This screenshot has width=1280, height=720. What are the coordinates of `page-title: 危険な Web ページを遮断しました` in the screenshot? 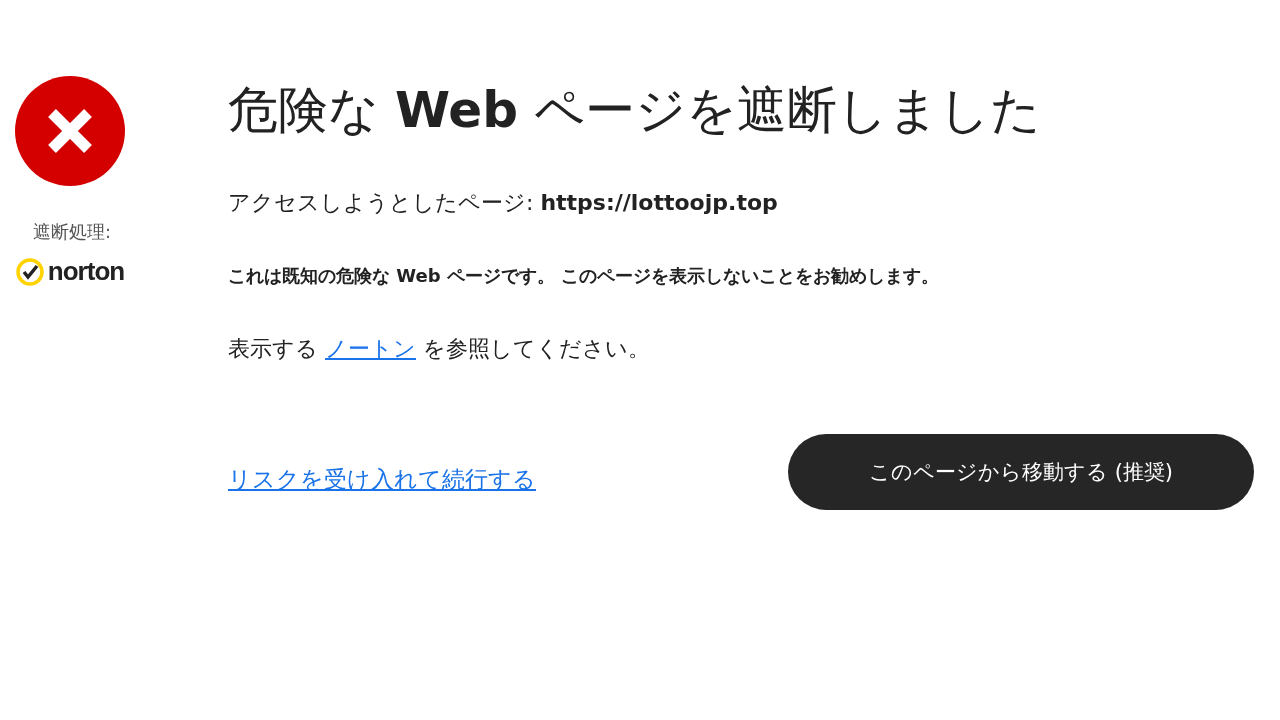 It's located at (635, 110).